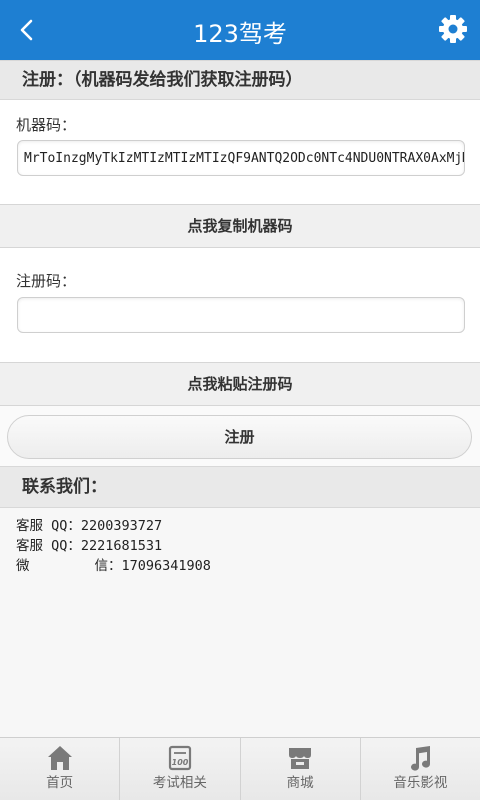  Describe the element at coordinates (46, 281) in the screenshot. I see `reg-code-label: 注册码：` at that location.